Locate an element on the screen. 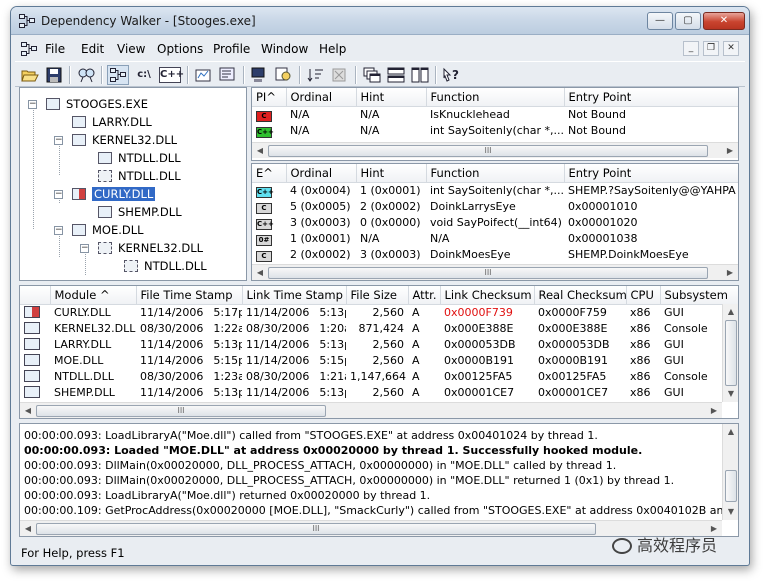  exports-horizontal-scrollbar: ◀ III ▶ is located at coordinates (495, 272).